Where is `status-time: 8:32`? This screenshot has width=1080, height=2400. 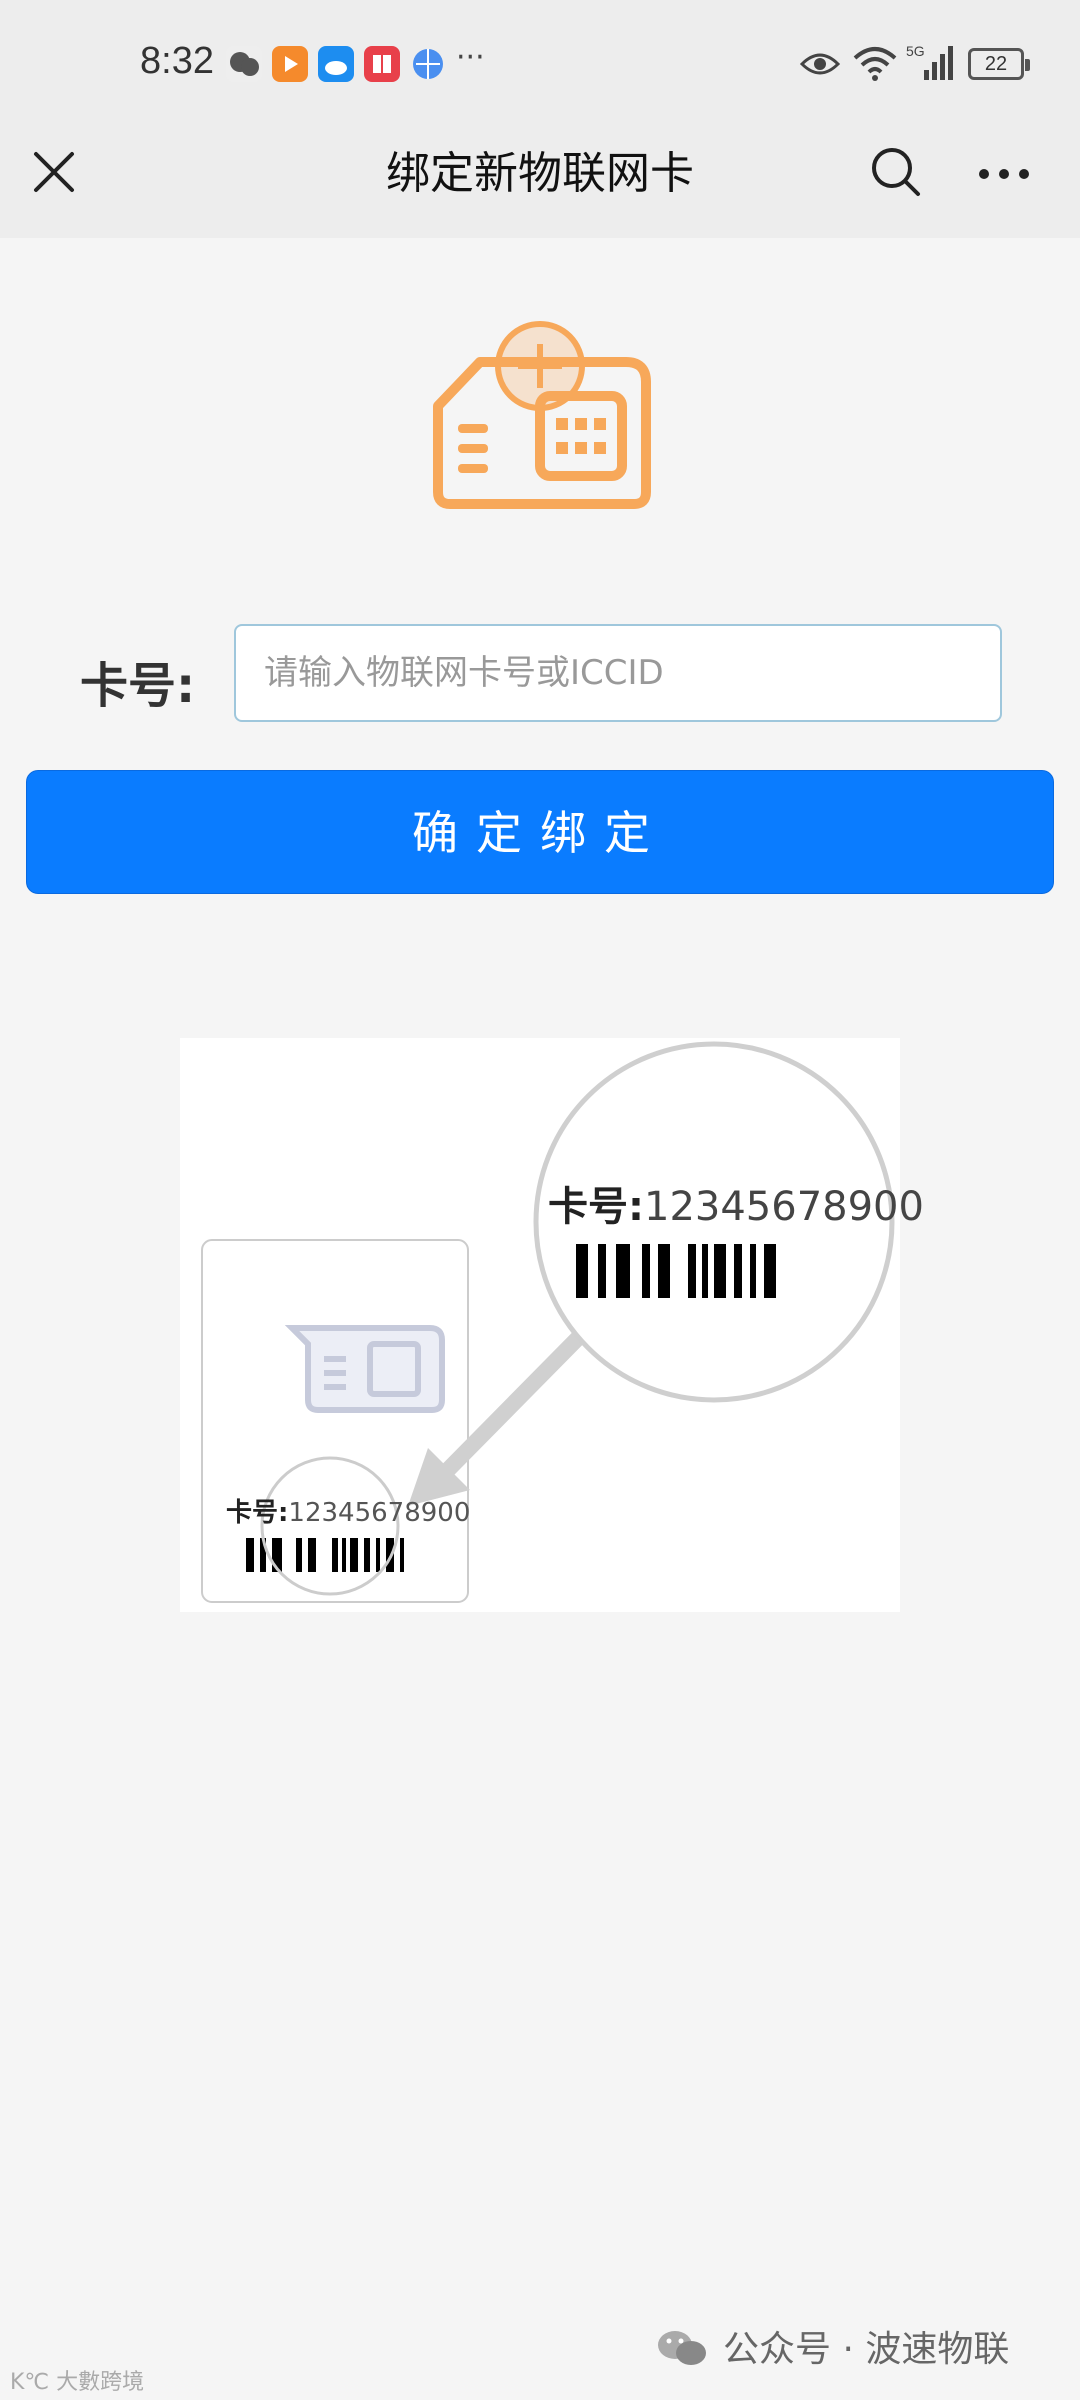 status-time: 8:32 is located at coordinates (177, 61).